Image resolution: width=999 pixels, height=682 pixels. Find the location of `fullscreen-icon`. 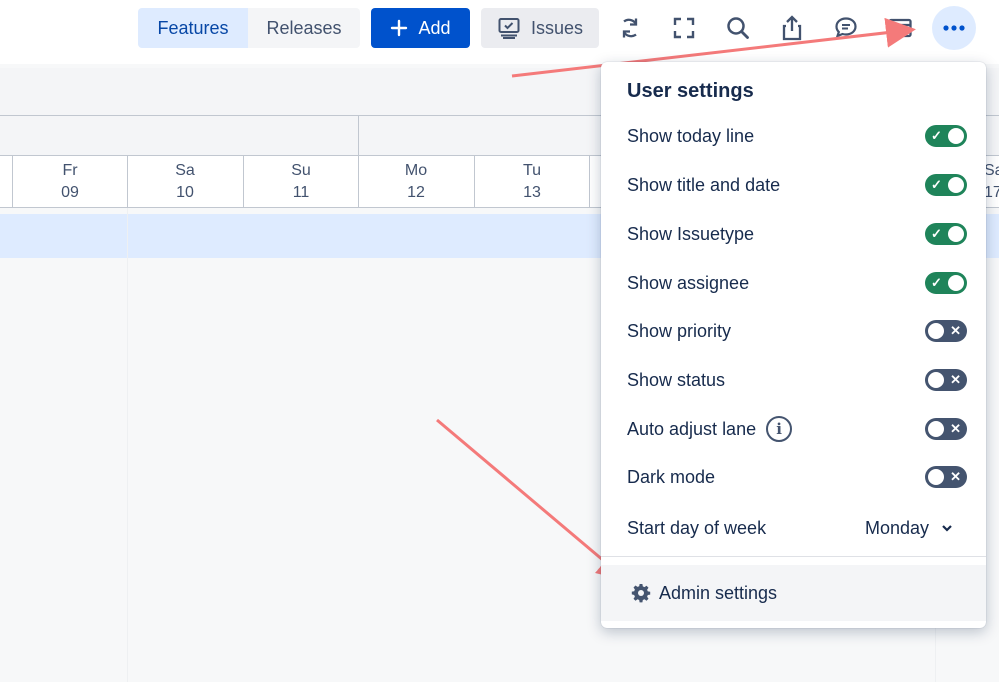

fullscreen-icon is located at coordinates (684, 28).